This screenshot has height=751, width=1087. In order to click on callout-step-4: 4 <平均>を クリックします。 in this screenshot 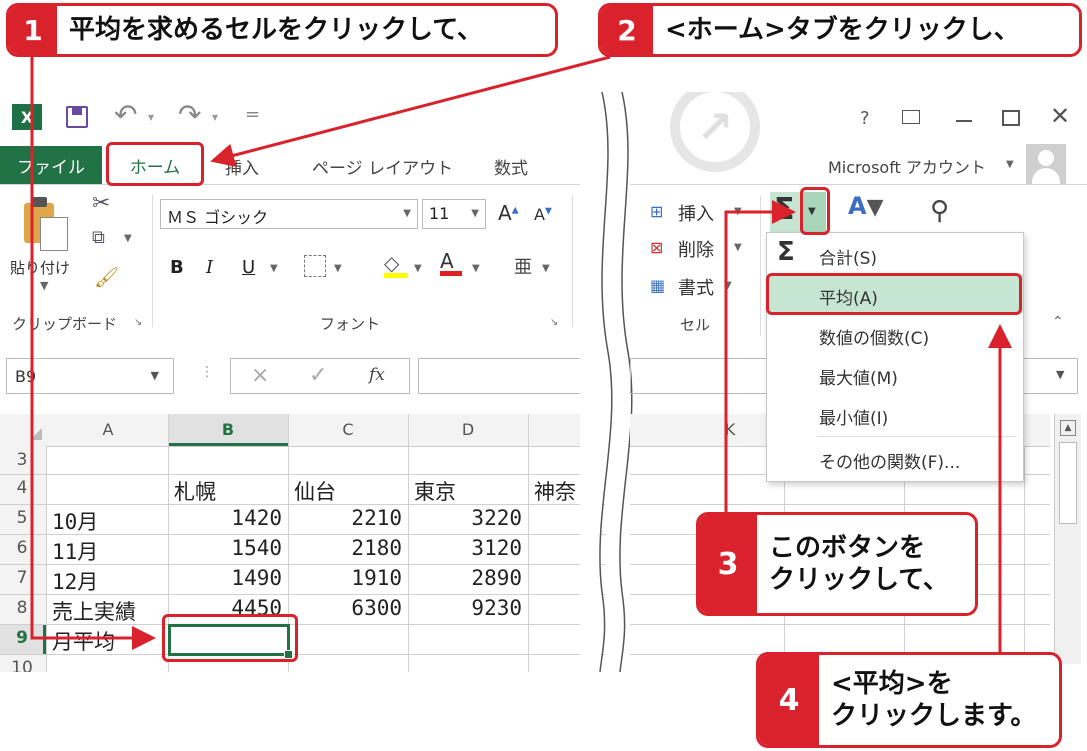, I will do `click(909, 700)`.